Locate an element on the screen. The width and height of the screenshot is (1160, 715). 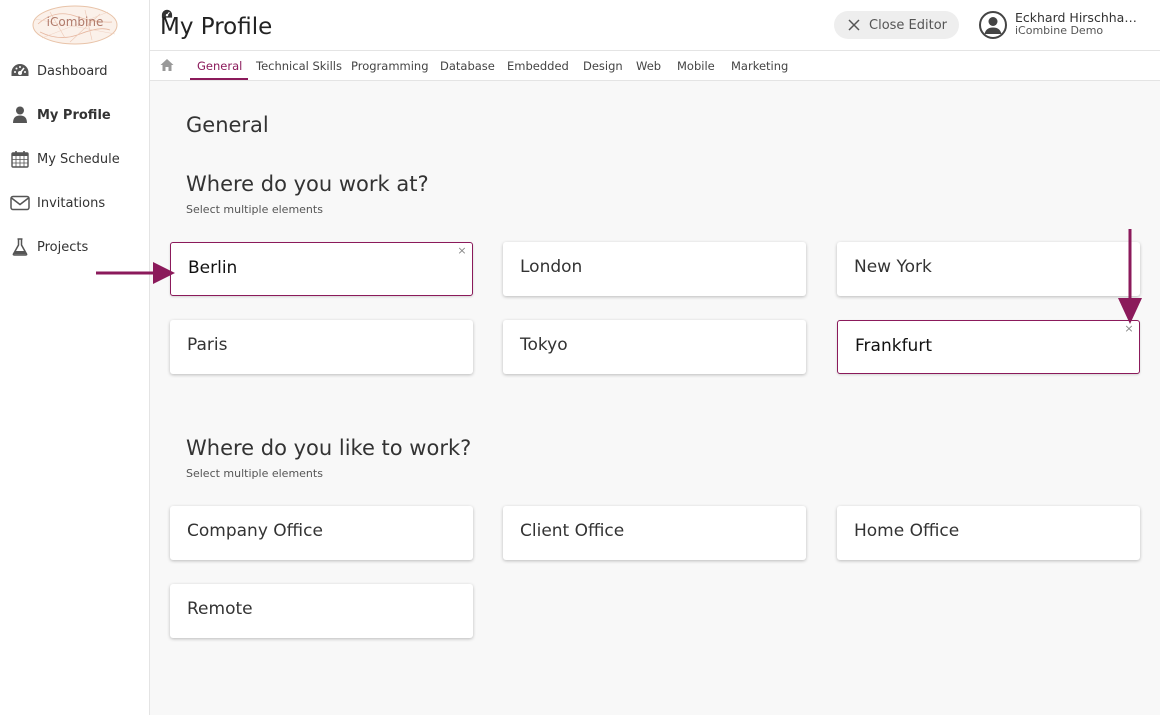
option-label: Paris is located at coordinates (207, 345).